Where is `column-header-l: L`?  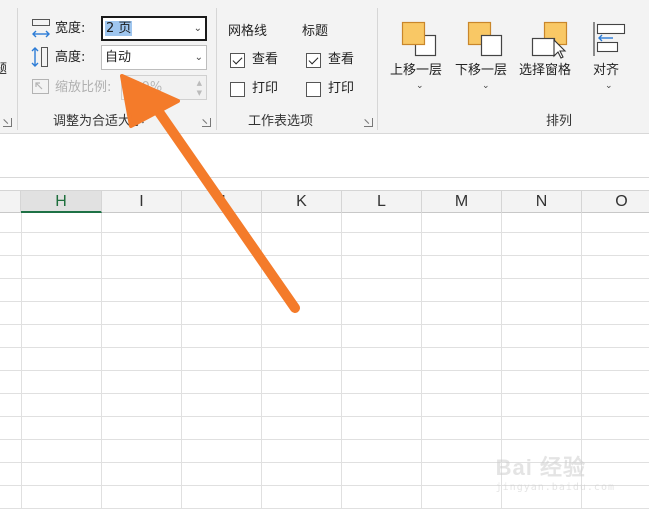
column-header-l: L is located at coordinates (382, 202).